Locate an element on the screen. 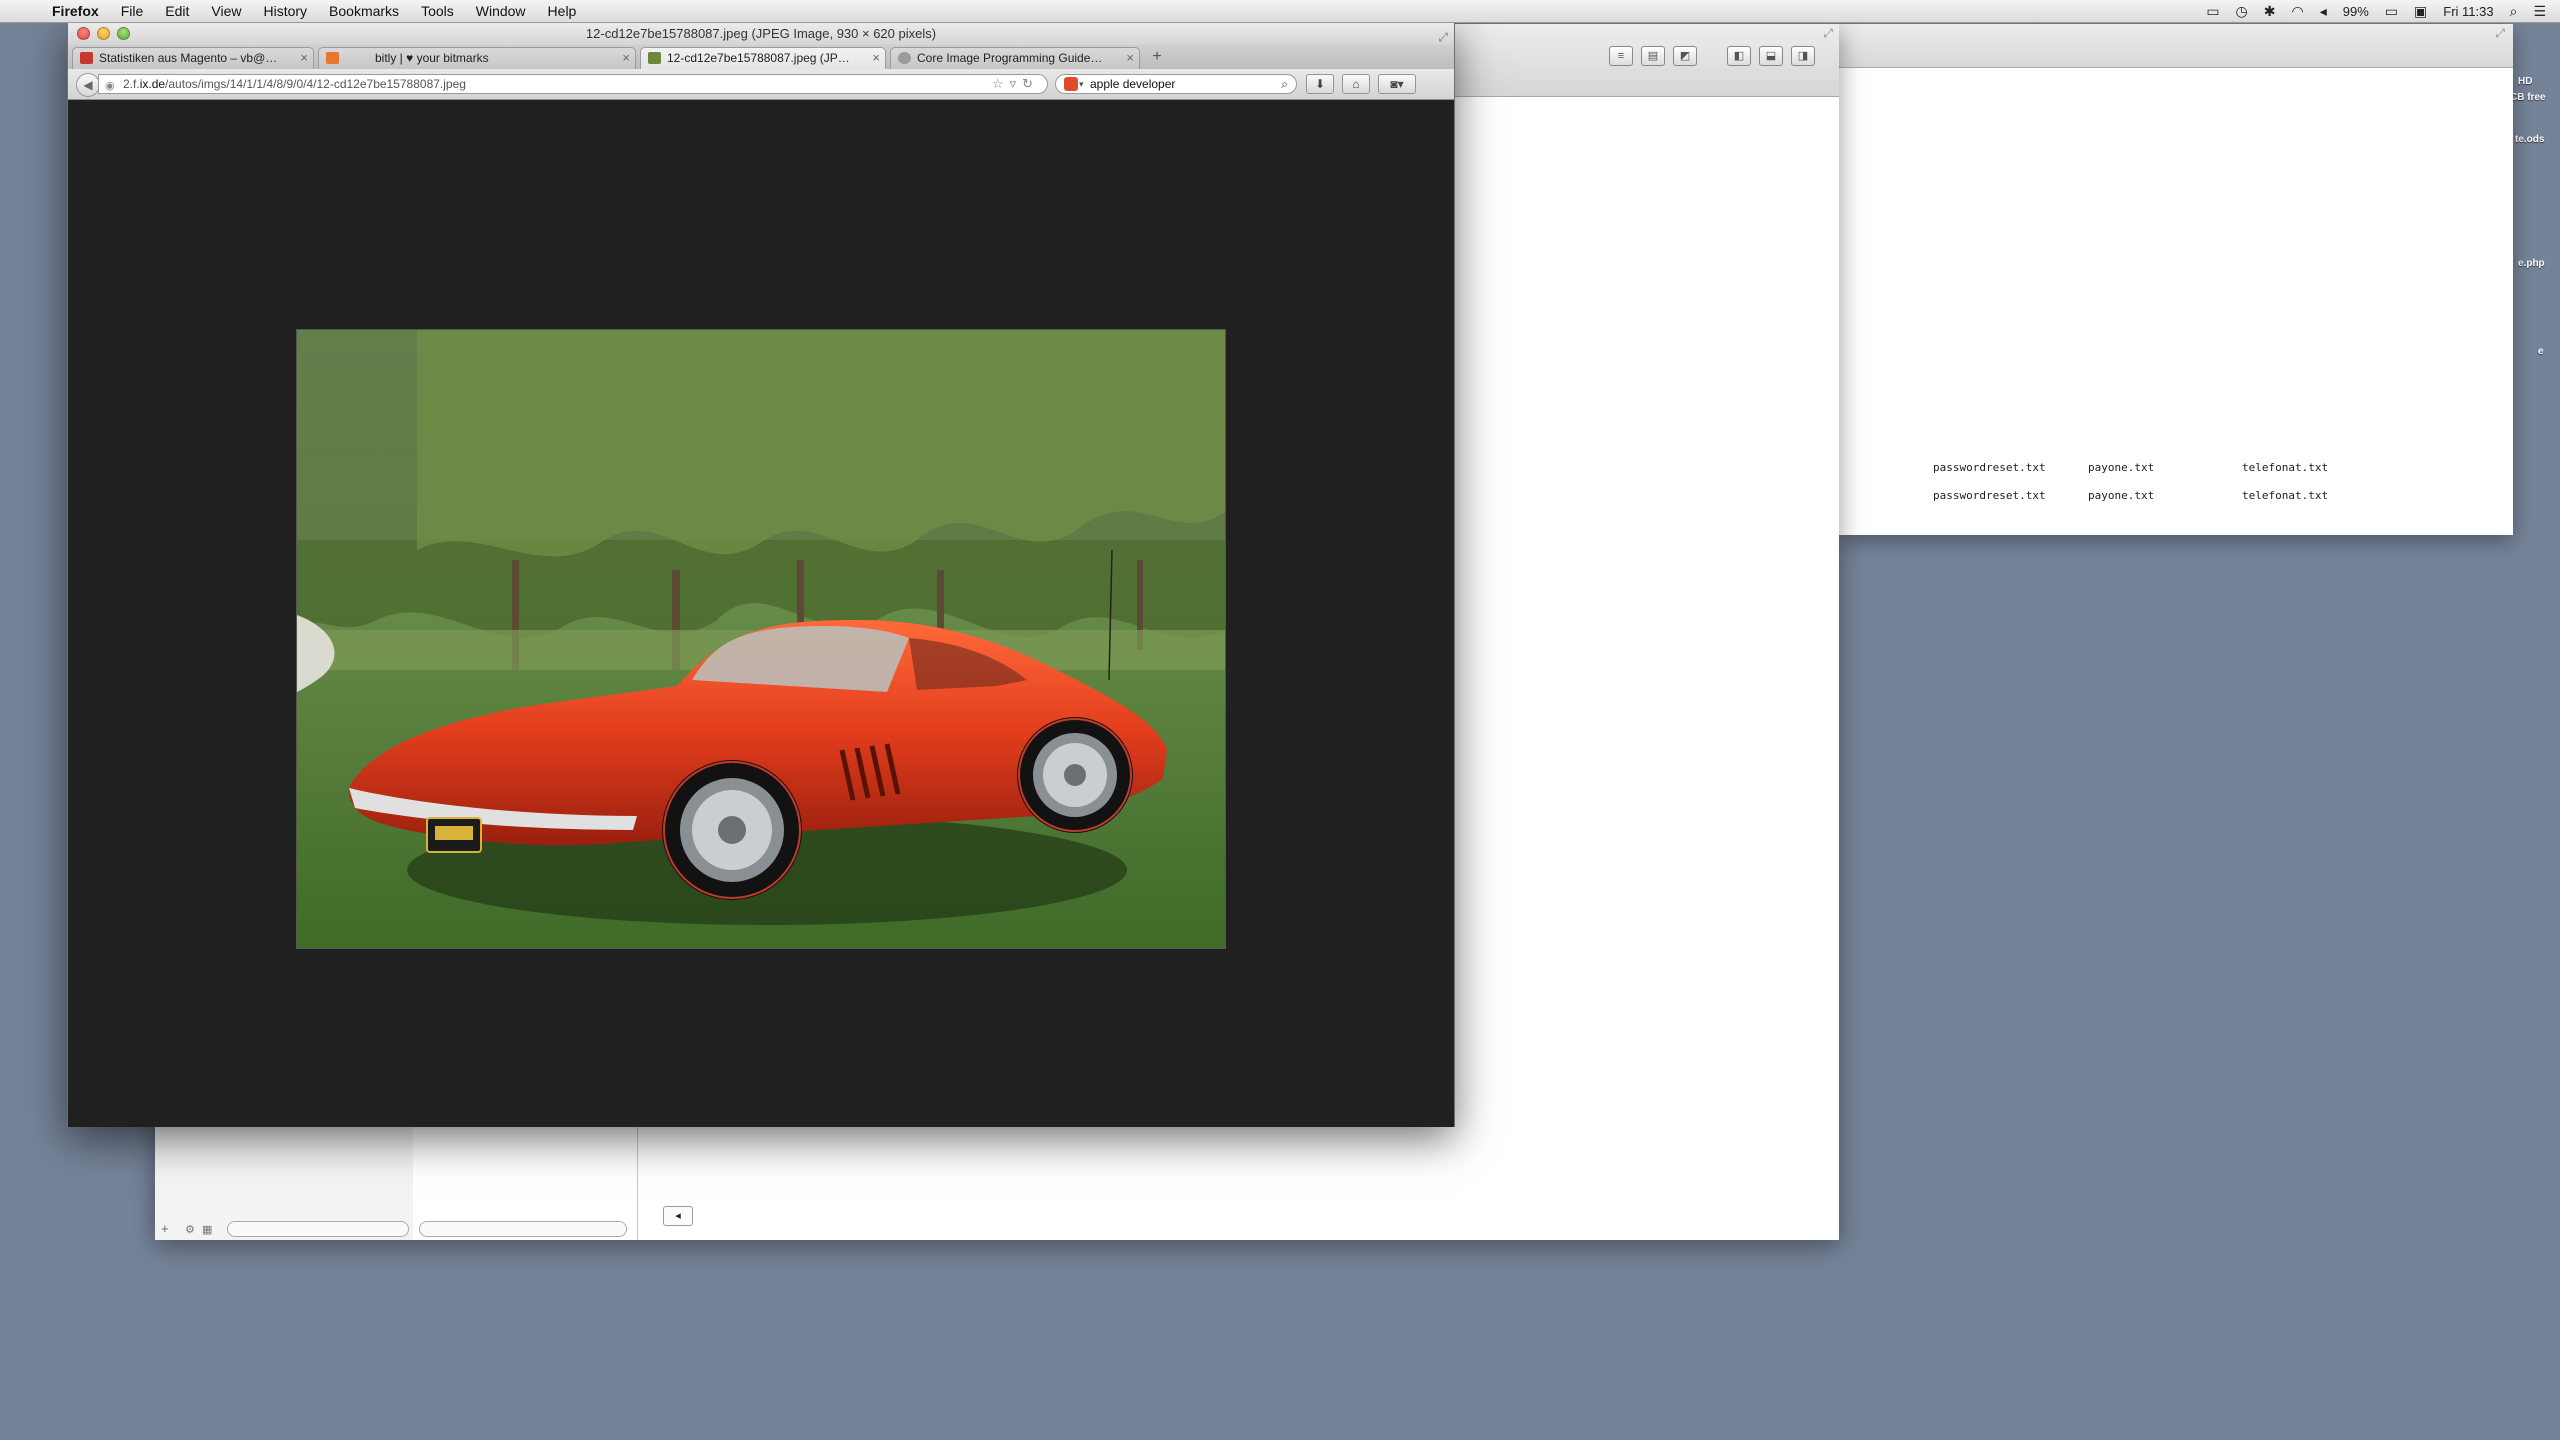 Image resolution: width=2560 pixels, height=1440 pixels. site-identity-icon: ◉ is located at coordinates (110, 86).